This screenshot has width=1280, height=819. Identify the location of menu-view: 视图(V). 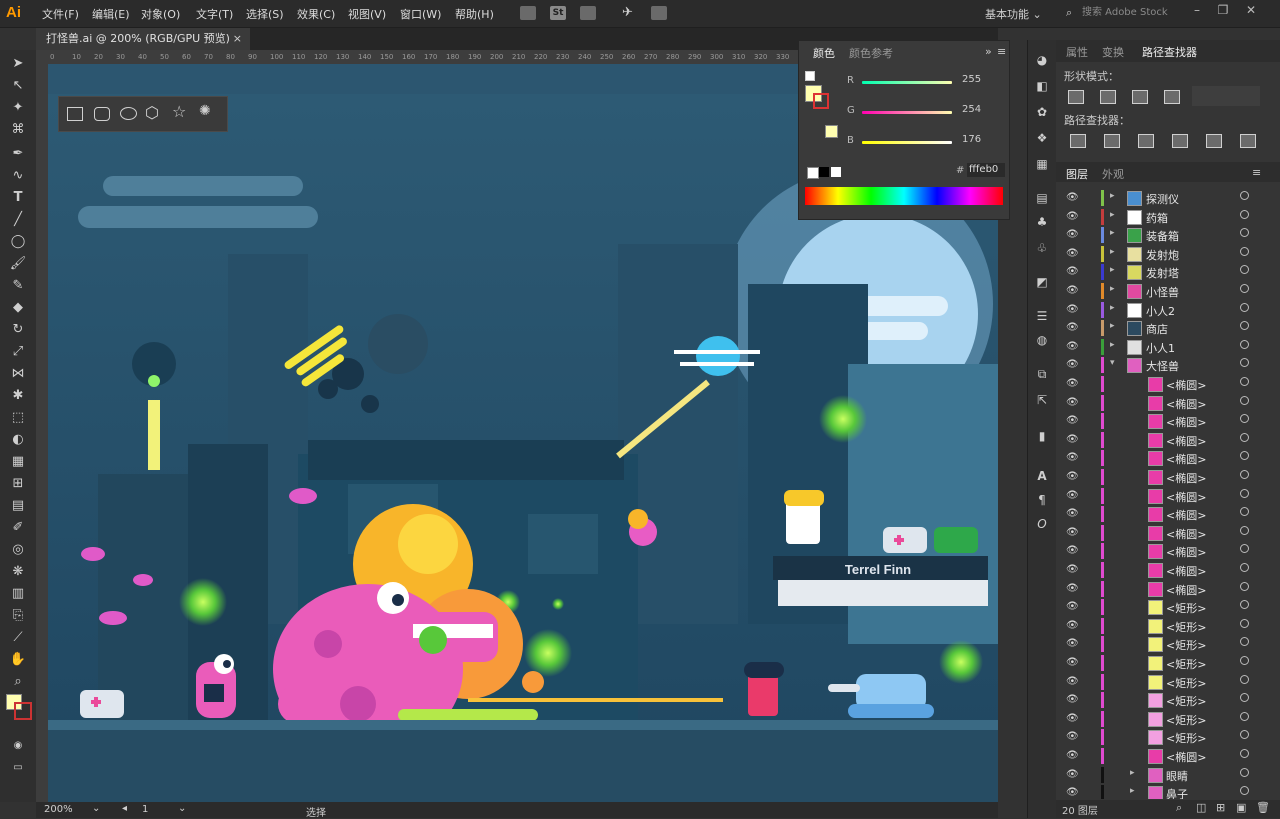
(367, 14).